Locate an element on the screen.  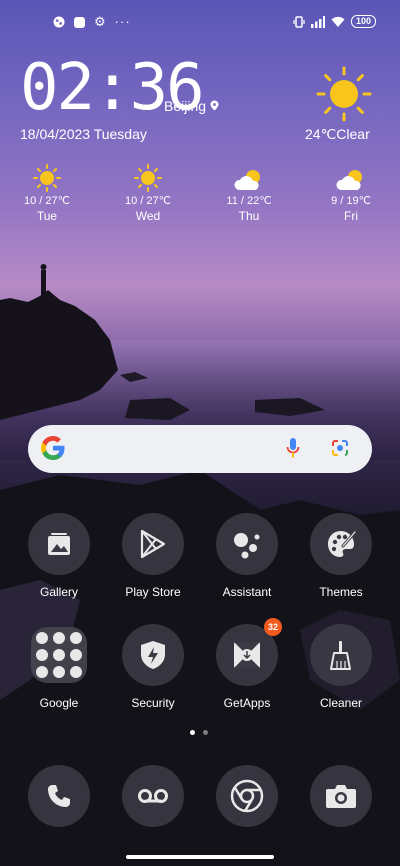
gallery-icon is located at coordinates (59, 544).